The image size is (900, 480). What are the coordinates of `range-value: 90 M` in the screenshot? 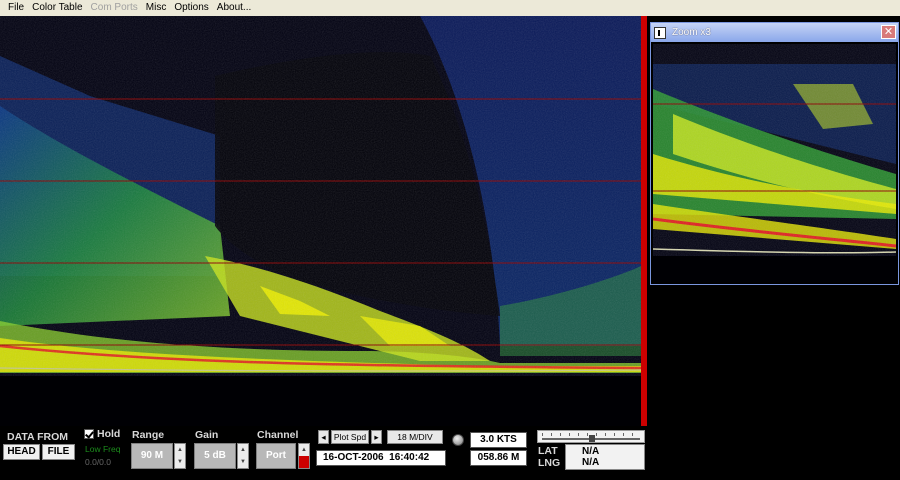 It's located at (152, 456).